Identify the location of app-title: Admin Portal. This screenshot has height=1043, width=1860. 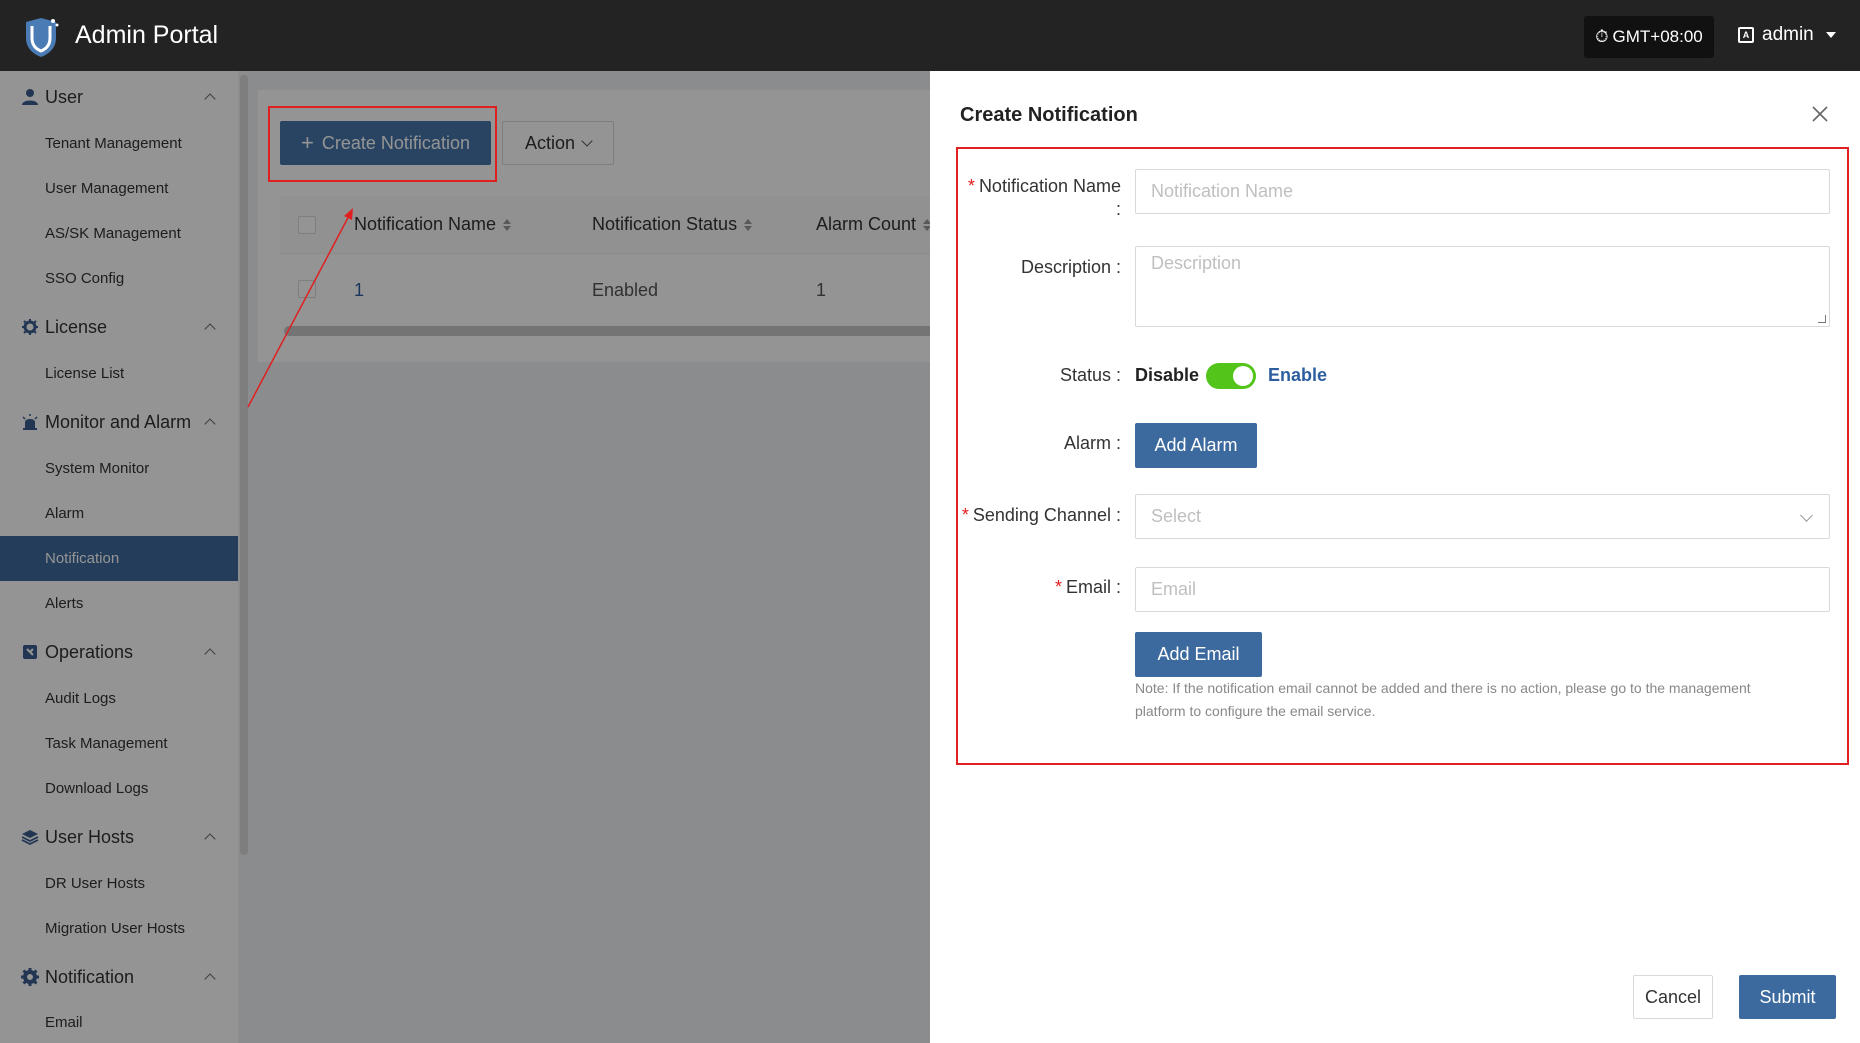
(147, 35).